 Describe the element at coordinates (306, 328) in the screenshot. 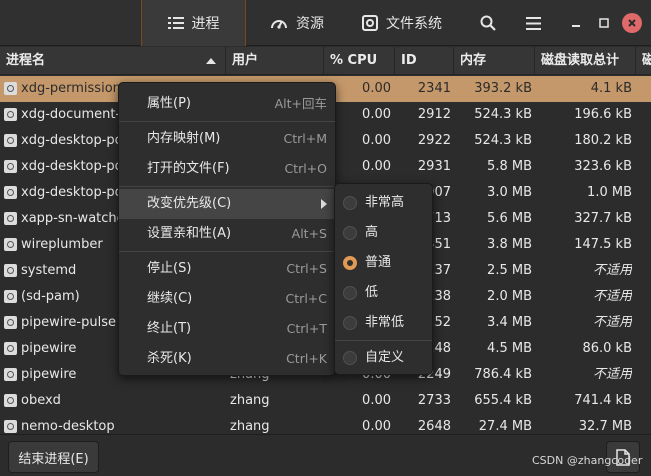

I see `menu-item-shortcut: Ctrl+T` at that location.